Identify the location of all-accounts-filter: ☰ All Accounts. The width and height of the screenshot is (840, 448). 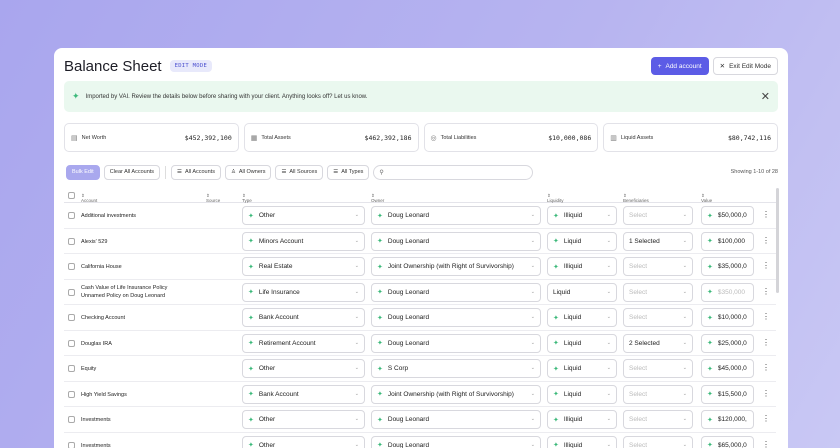
(196, 172).